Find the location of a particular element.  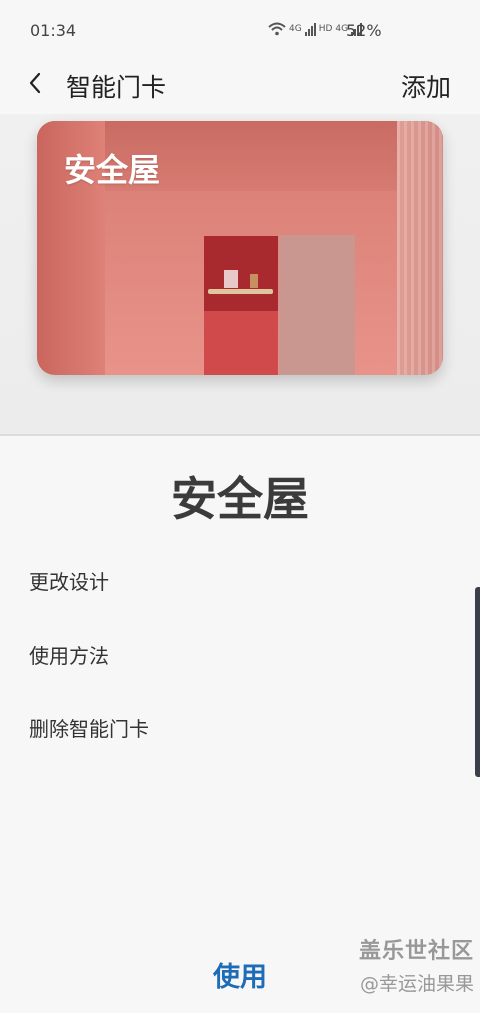

menu-item-delete-card: 删除智能门卡 is located at coordinates (89, 727).